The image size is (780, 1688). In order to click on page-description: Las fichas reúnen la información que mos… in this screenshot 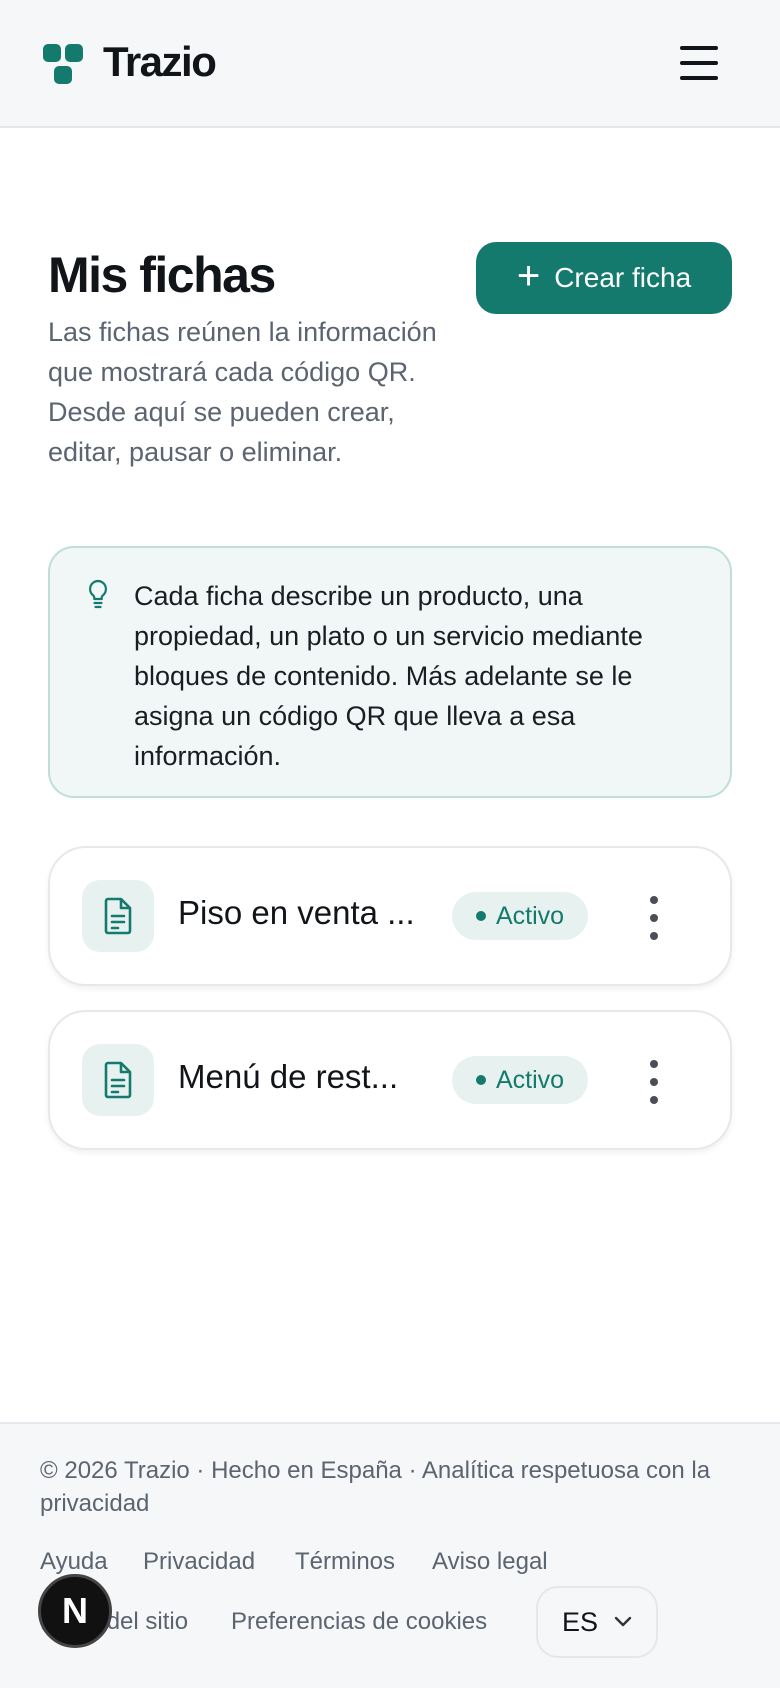, I will do `click(242, 392)`.